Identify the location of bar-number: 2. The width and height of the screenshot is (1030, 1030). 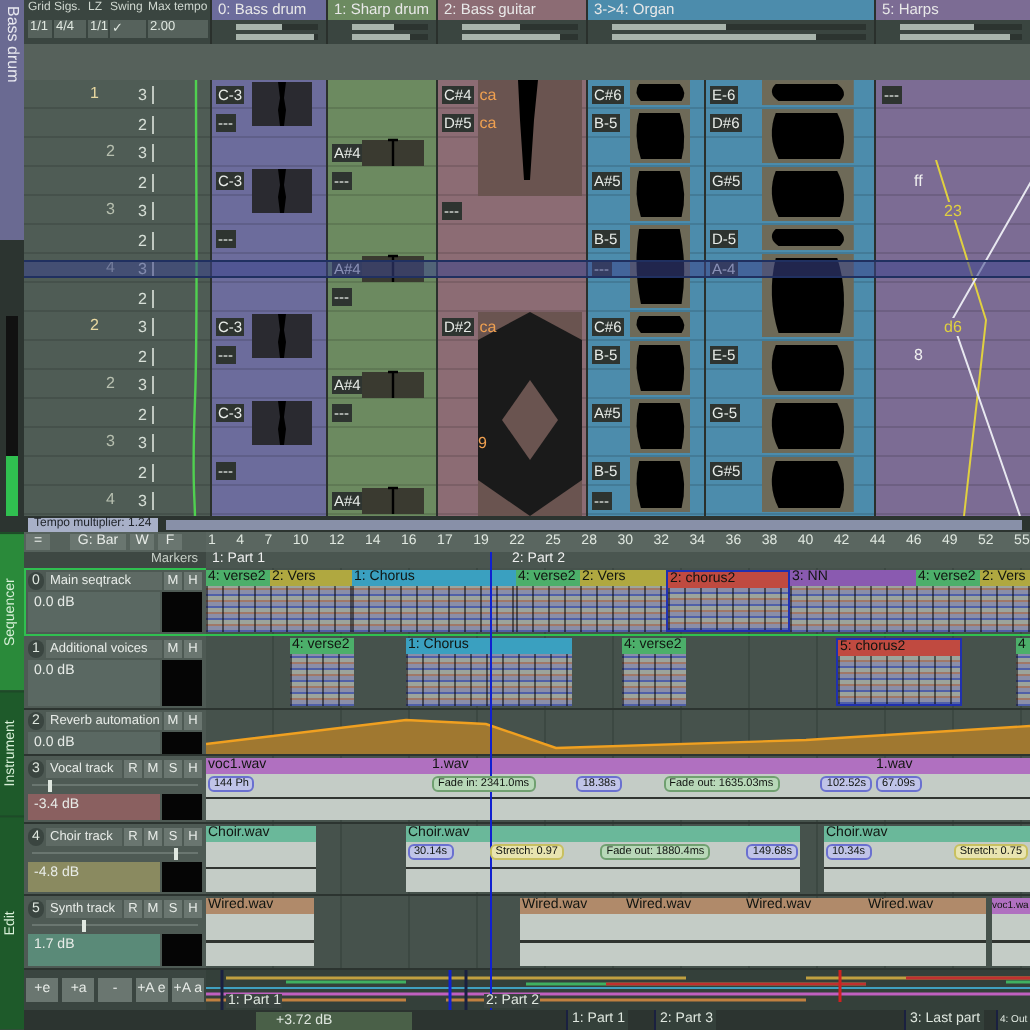
(95, 326).